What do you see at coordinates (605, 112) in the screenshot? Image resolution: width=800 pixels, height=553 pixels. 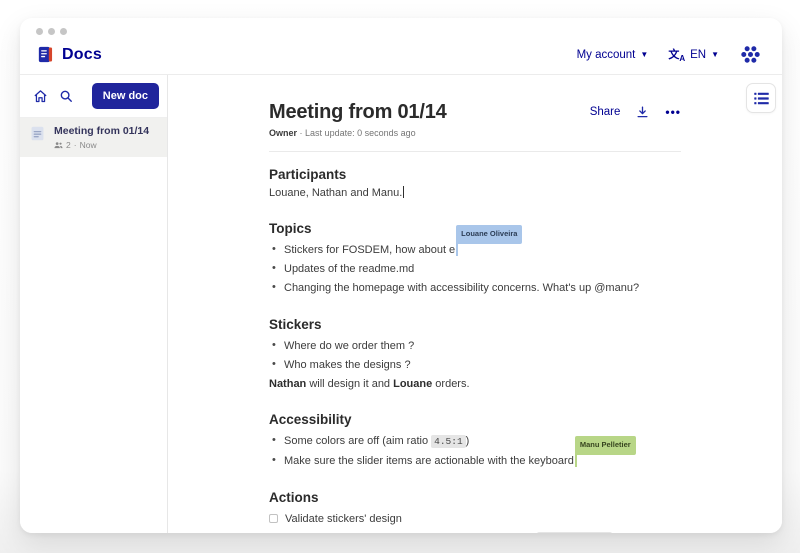 I see `share-button: Share` at bounding box center [605, 112].